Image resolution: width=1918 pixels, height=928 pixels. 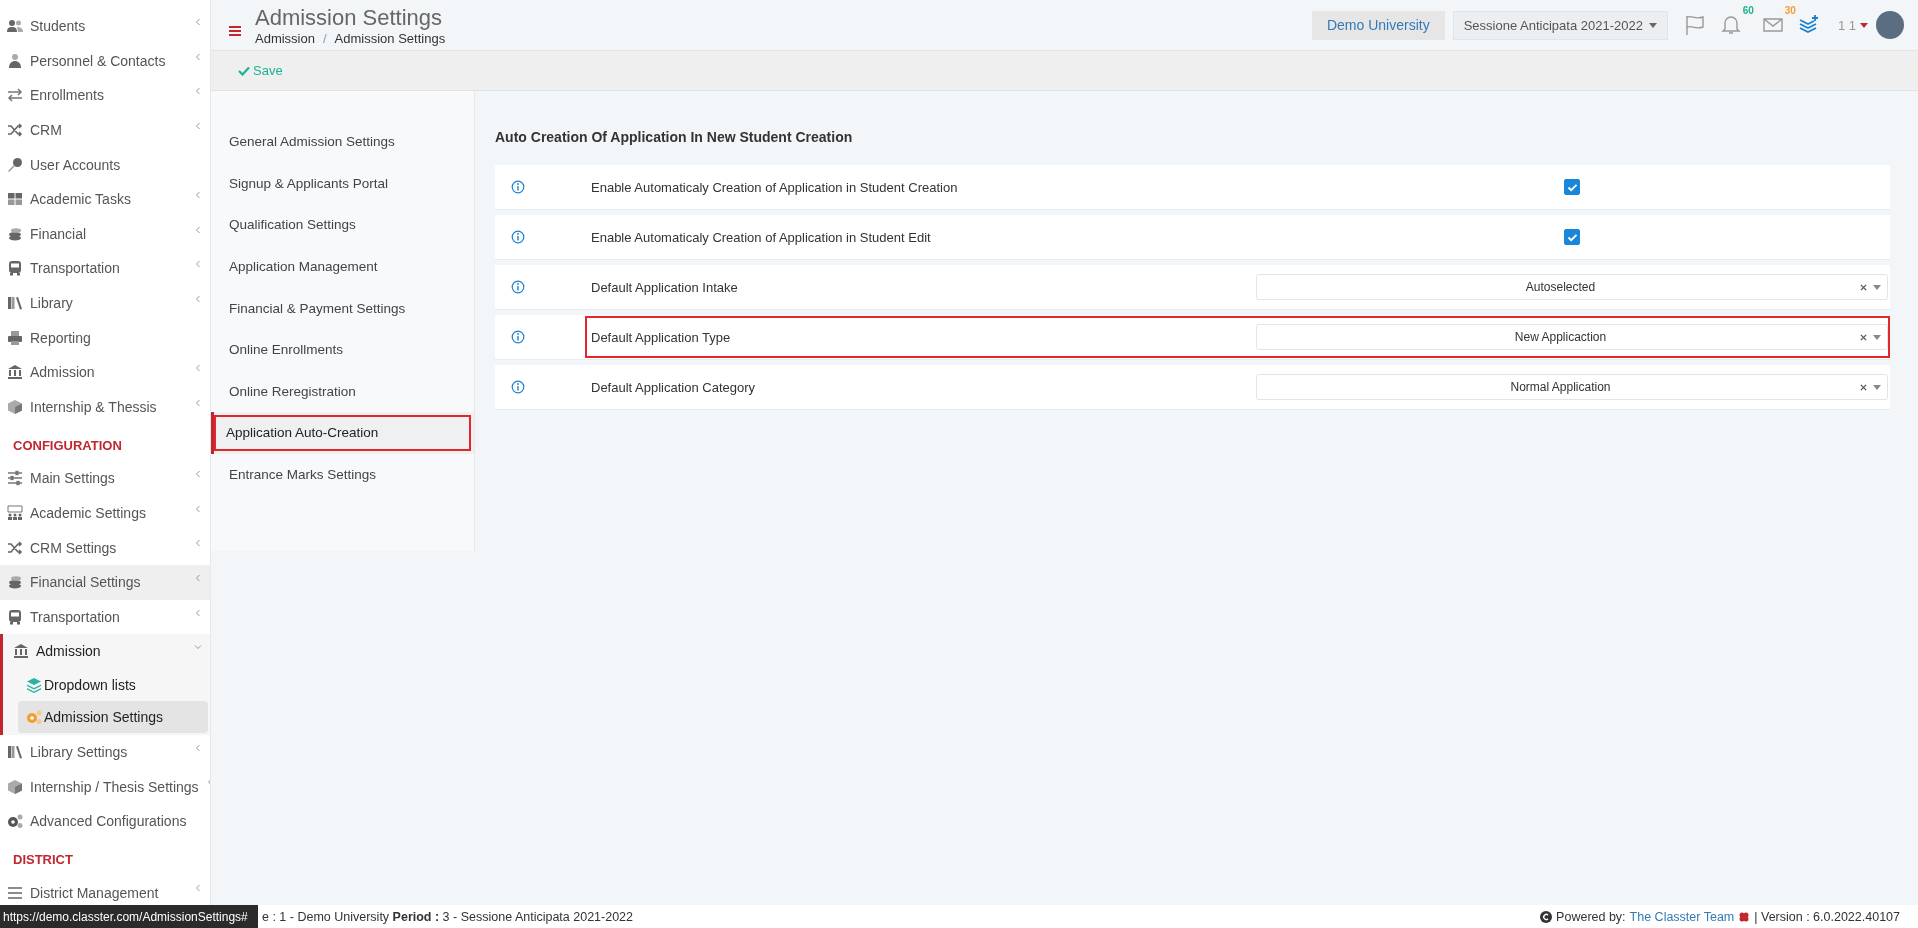 What do you see at coordinates (15, 582) in the screenshot?
I see `coins-icon` at bounding box center [15, 582].